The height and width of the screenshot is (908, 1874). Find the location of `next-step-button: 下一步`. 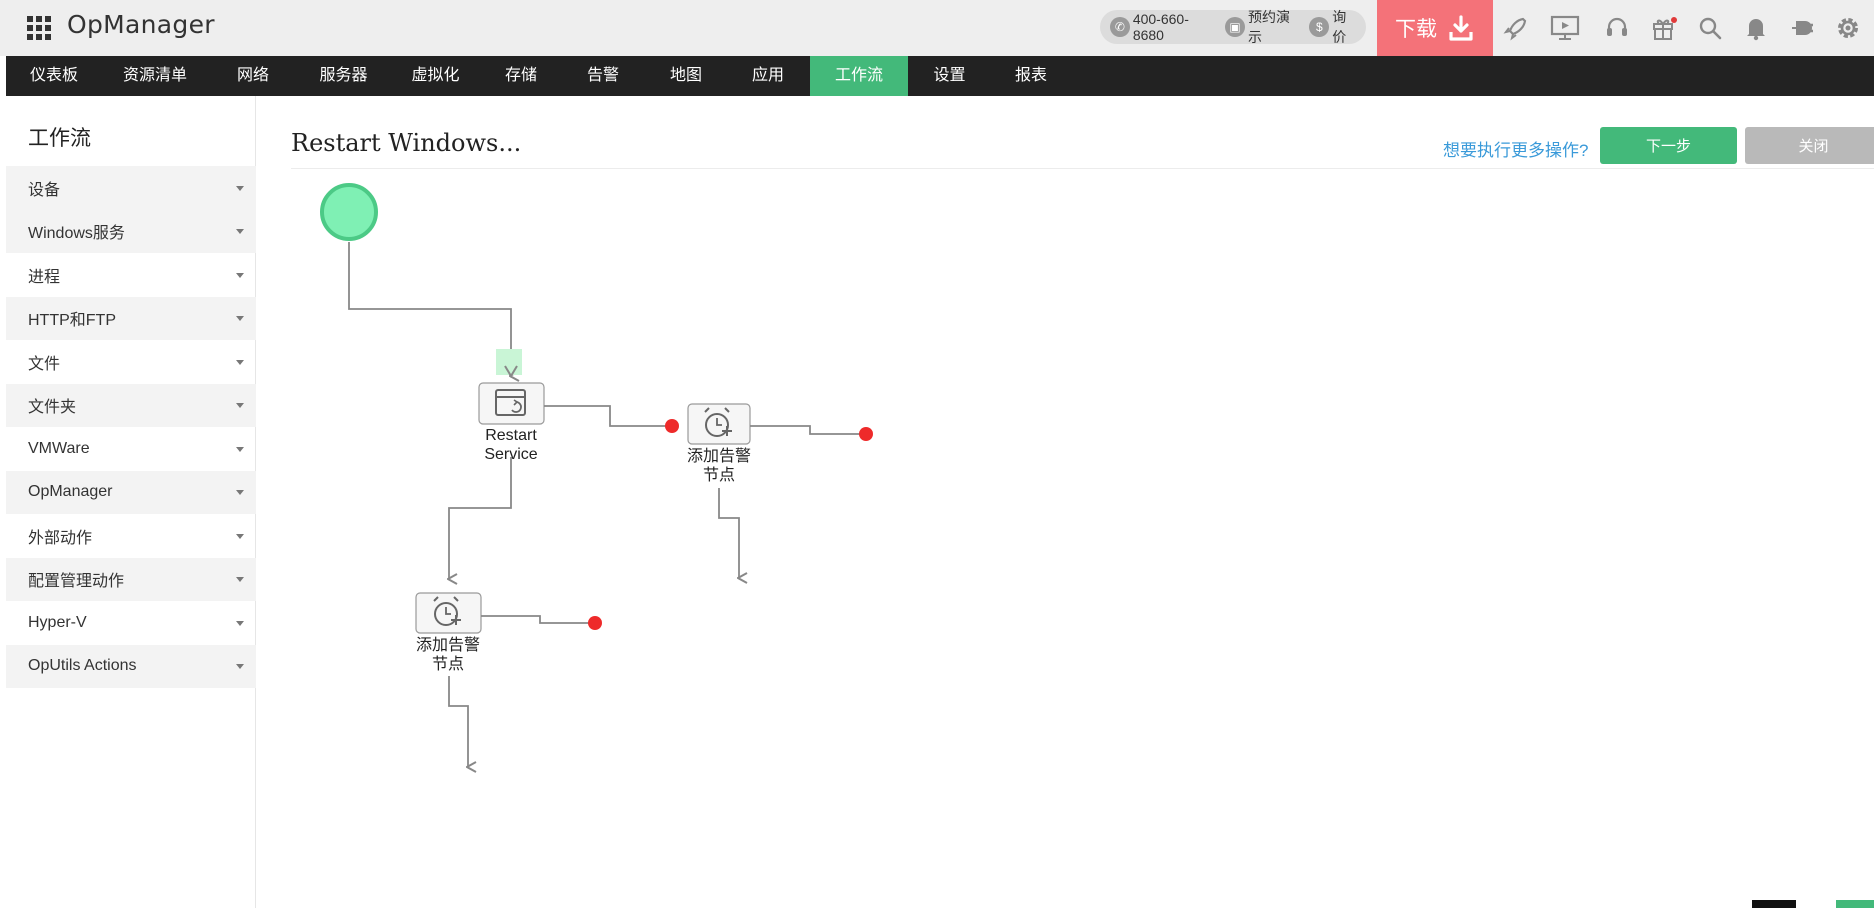

next-step-button: 下一步 is located at coordinates (1668, 145).